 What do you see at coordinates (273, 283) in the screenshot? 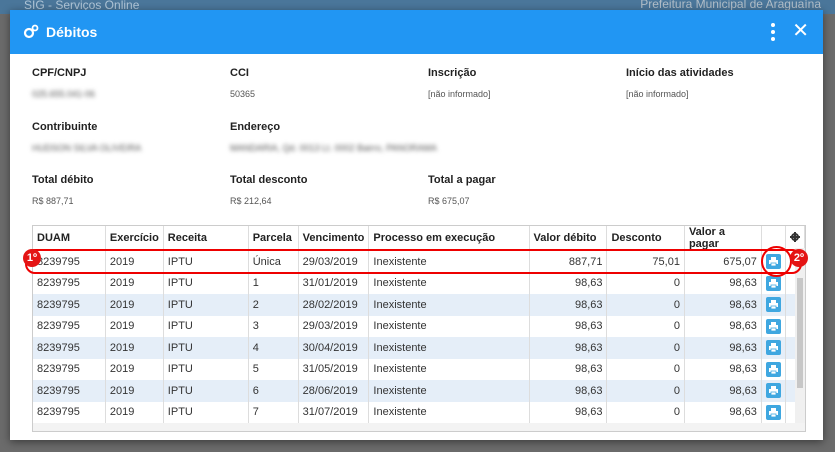
I see `cell-parcela: 1` at bounding box center [273, 283].